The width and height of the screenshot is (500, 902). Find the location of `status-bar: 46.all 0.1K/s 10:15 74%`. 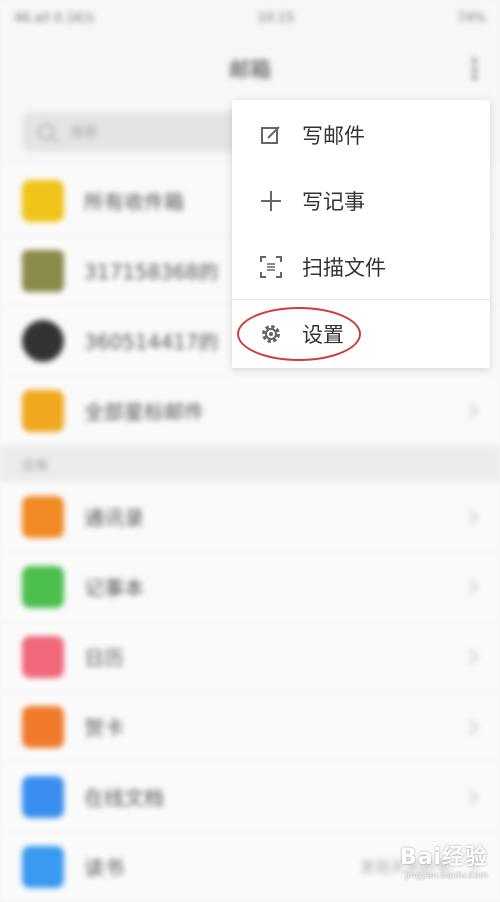

status-bar: 46.all 0.1K/s 10:15 74% is located at coordinates (250, 18).